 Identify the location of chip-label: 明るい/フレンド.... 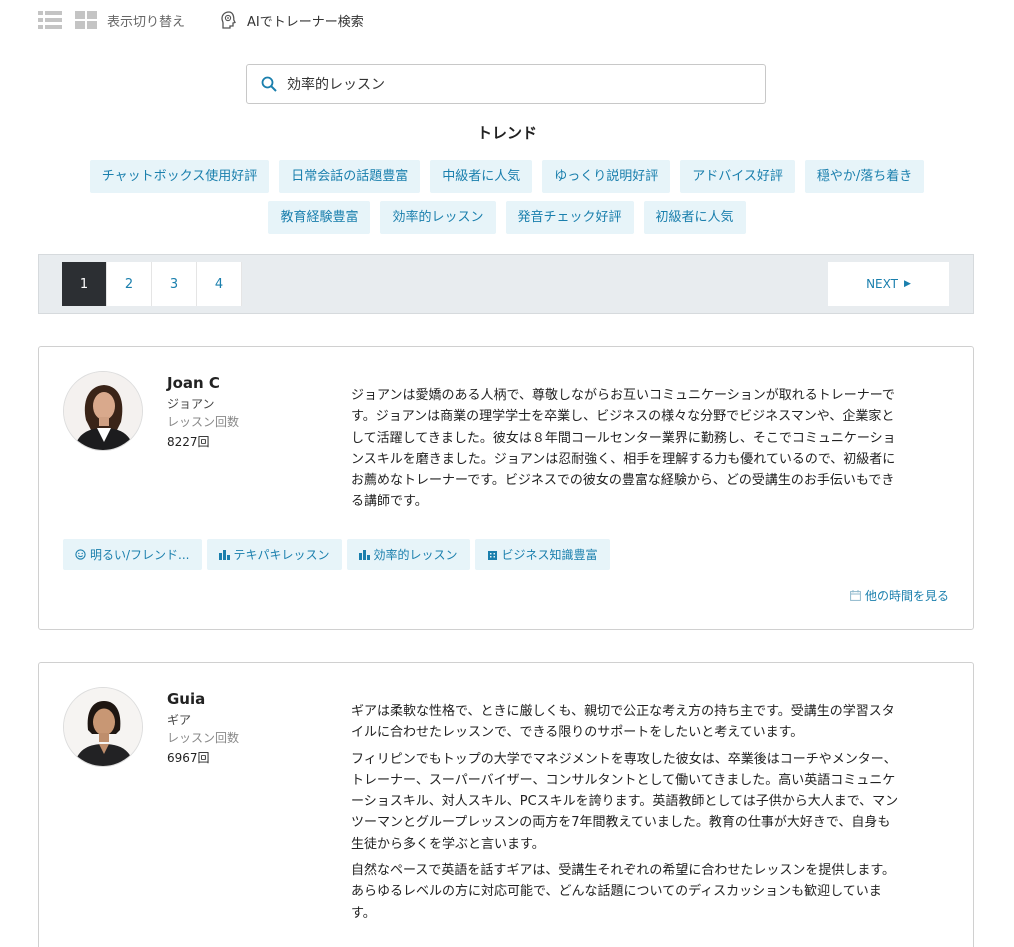
(140, 555).